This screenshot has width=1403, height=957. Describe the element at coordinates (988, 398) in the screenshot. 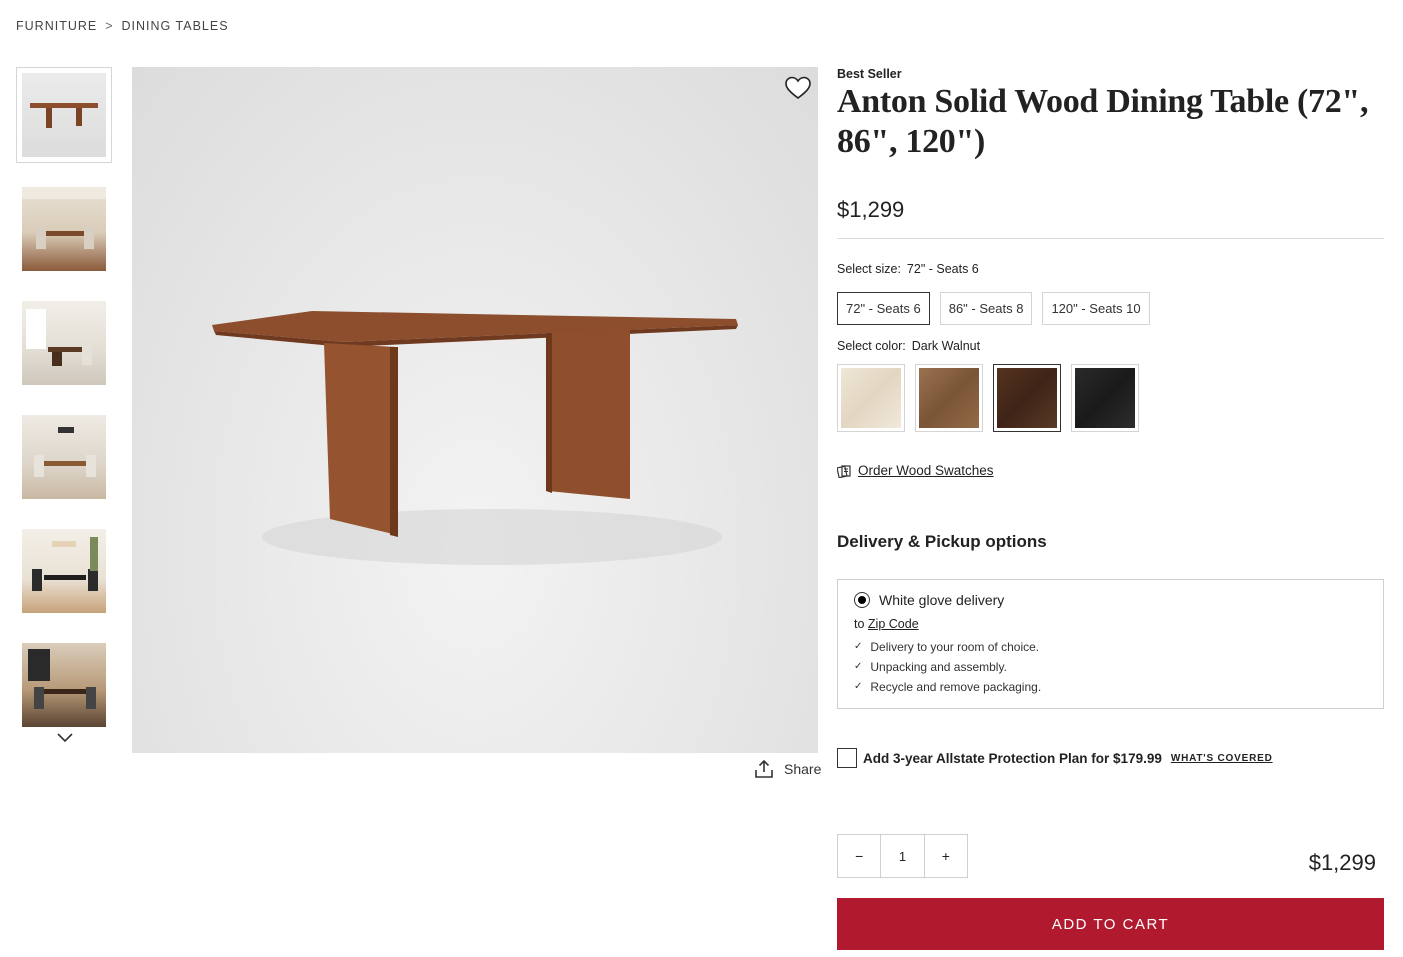

I see `color-options` at that location.